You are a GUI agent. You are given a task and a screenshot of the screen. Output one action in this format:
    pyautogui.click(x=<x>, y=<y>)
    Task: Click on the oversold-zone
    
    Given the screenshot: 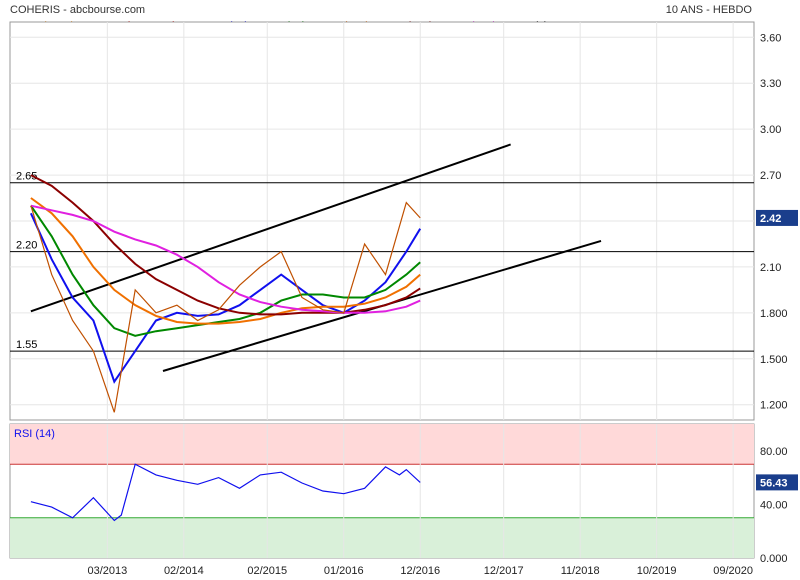 What is the action you would take?
    pyautogui.click(x=382, y=537)
    